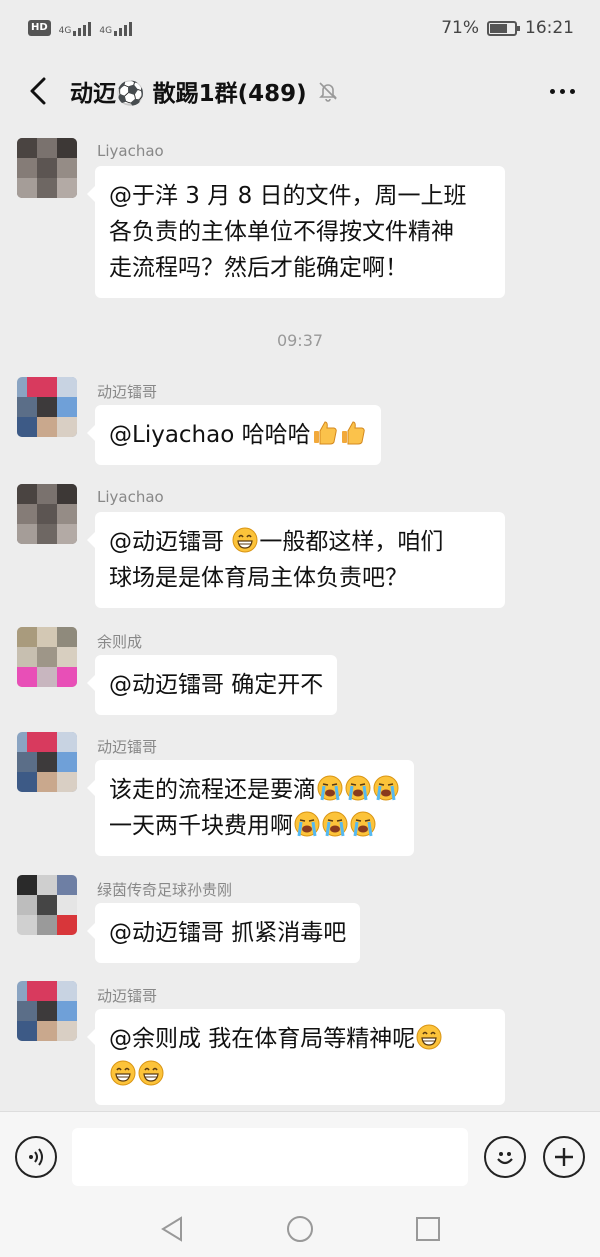 This screenshot has width=600, height=1257. I want to click on clock: 16:21, so click(549, 28).